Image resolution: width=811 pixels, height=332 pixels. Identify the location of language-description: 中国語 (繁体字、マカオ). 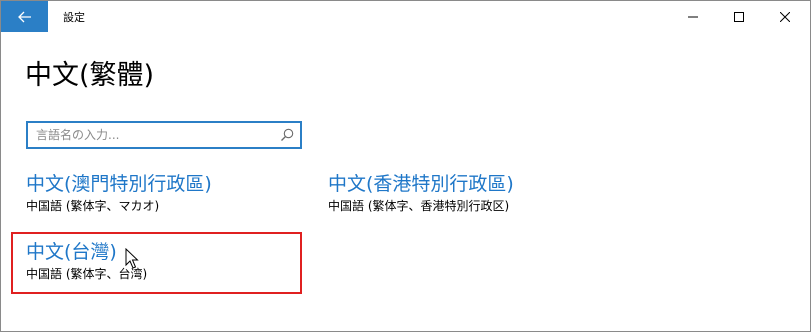
(93, 206).